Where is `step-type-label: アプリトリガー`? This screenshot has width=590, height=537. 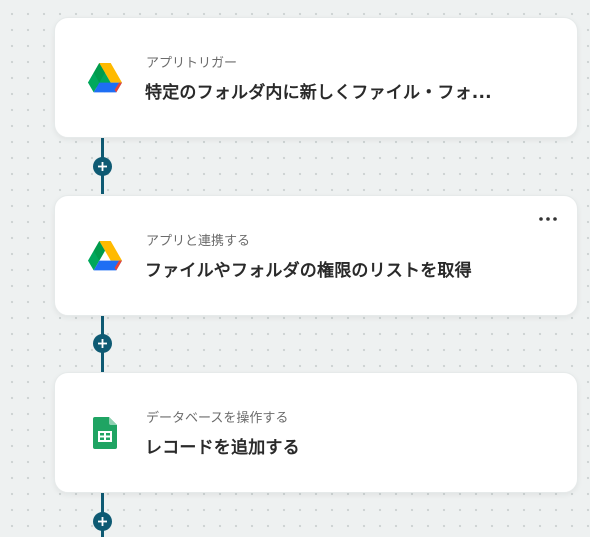
step-type-label: アプリトリガー is located at coordinates (192, 63).